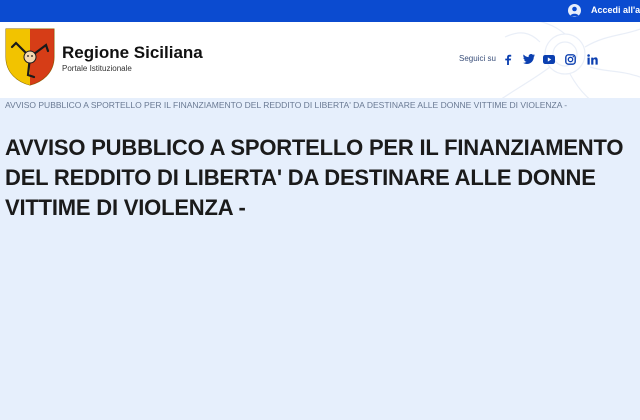 The image size is (640, 420). Describe the element at coordinates (30, 57) in the screenshot. I see `regione-siciliana-logo` at that location.